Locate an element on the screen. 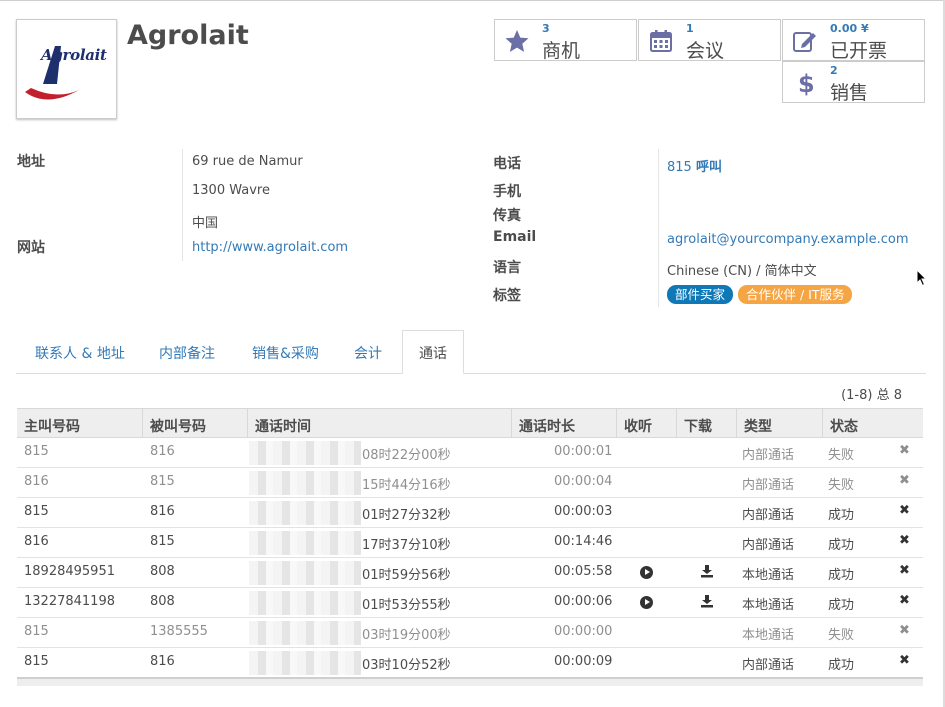 This screenshot has height=707, width=945. callee-number: 1385555 is located at coordinates (179, 631).